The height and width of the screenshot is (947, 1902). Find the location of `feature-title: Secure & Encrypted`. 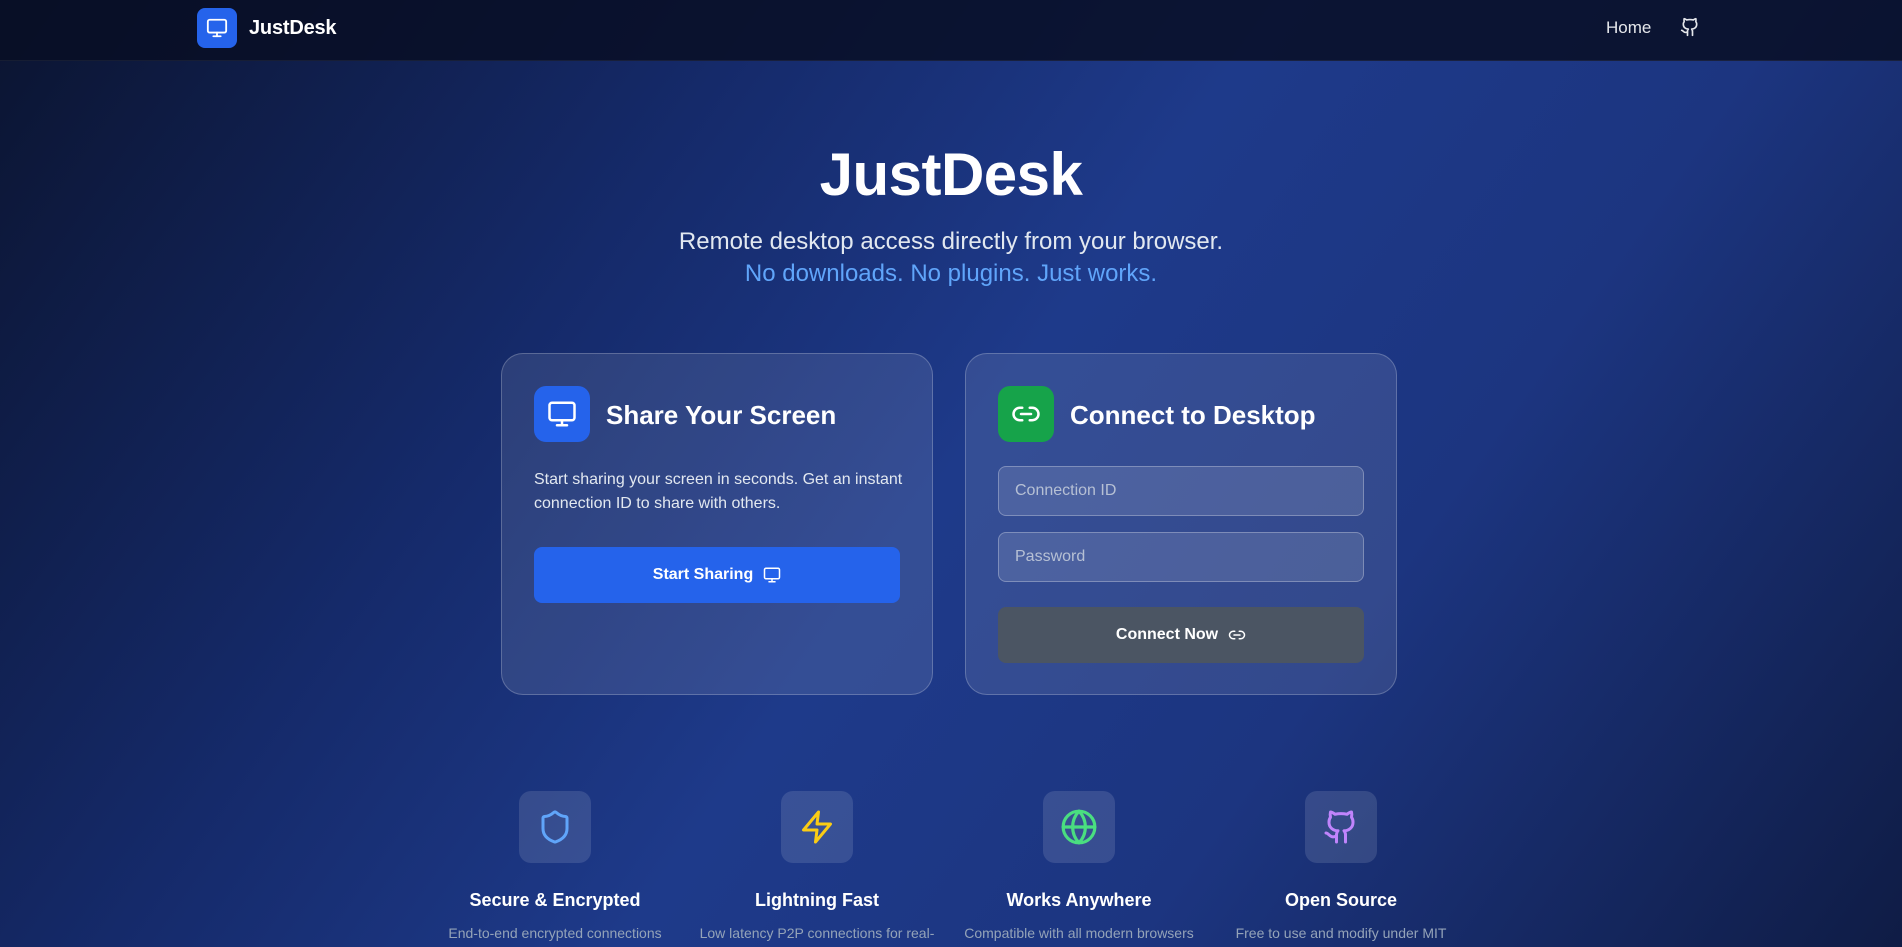

feature-title: Secure & Encrypted is located at coordinates (555, 900).